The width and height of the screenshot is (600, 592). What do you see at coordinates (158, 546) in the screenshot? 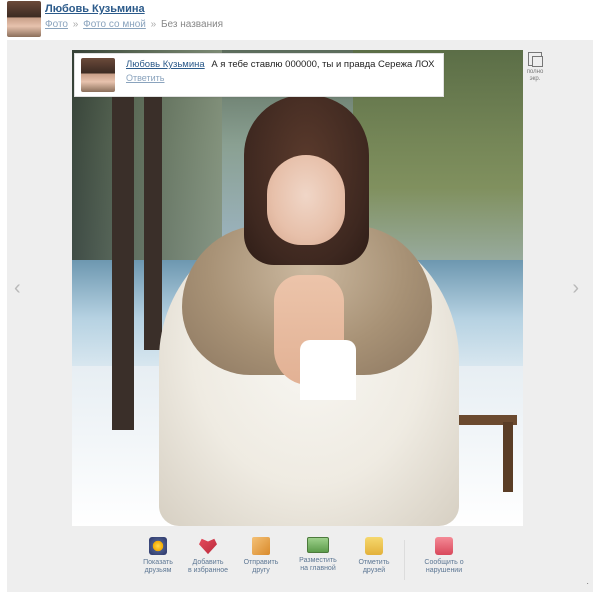
I see `friends-show-icon` at bounding box center [158, 546].